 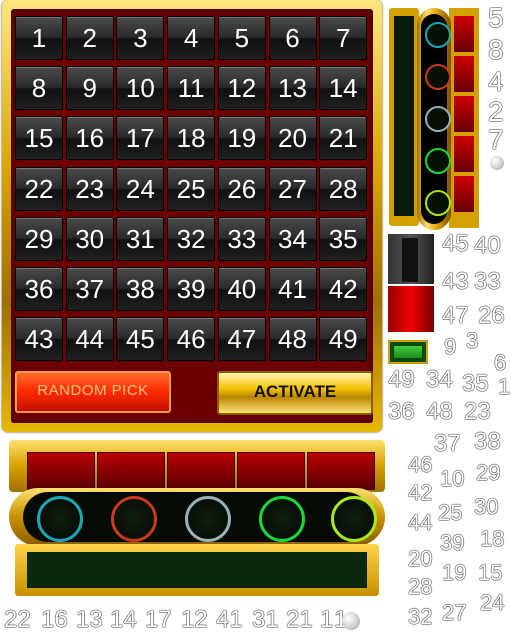 I want to click on number-cell-4: 4, so click(x=191, y=38).